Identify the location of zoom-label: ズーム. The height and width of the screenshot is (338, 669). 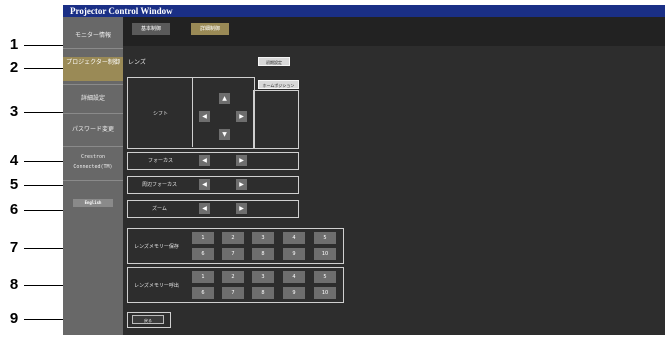
(159, 209).